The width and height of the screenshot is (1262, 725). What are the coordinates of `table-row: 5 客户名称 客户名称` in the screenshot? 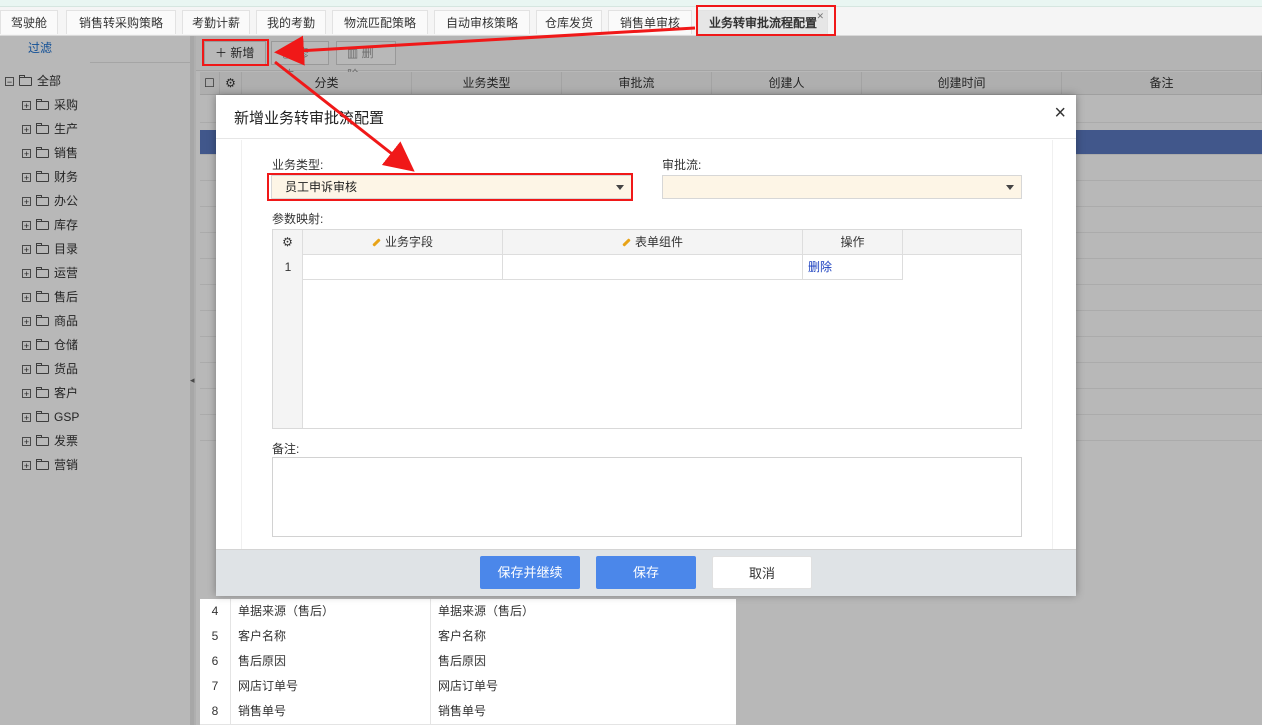 It's located at (468, 637).